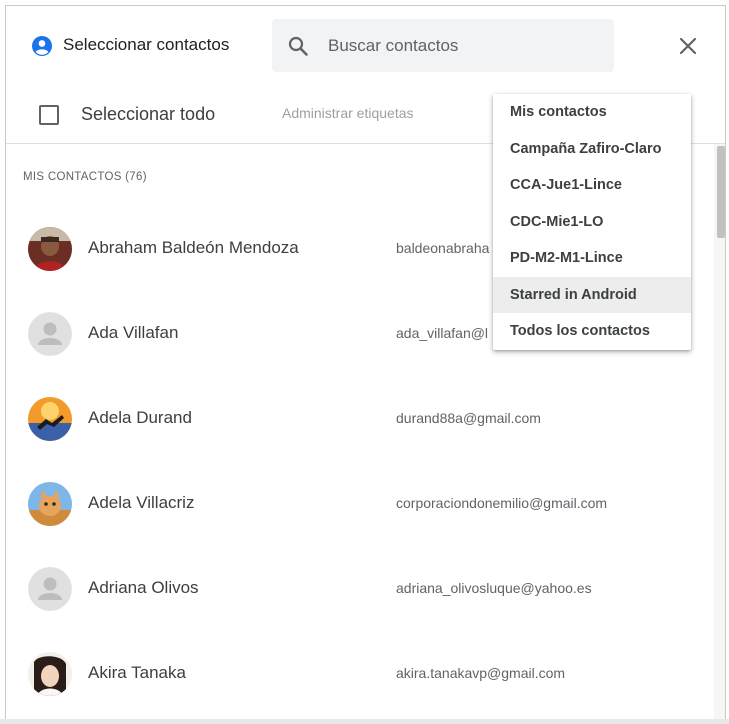  What do you see at coordinates (358, 673) in the screenshot?
I see `contact-row: Akira Tanaka akira.tanakavp@gmail.com` at bounding box center [358, 673].